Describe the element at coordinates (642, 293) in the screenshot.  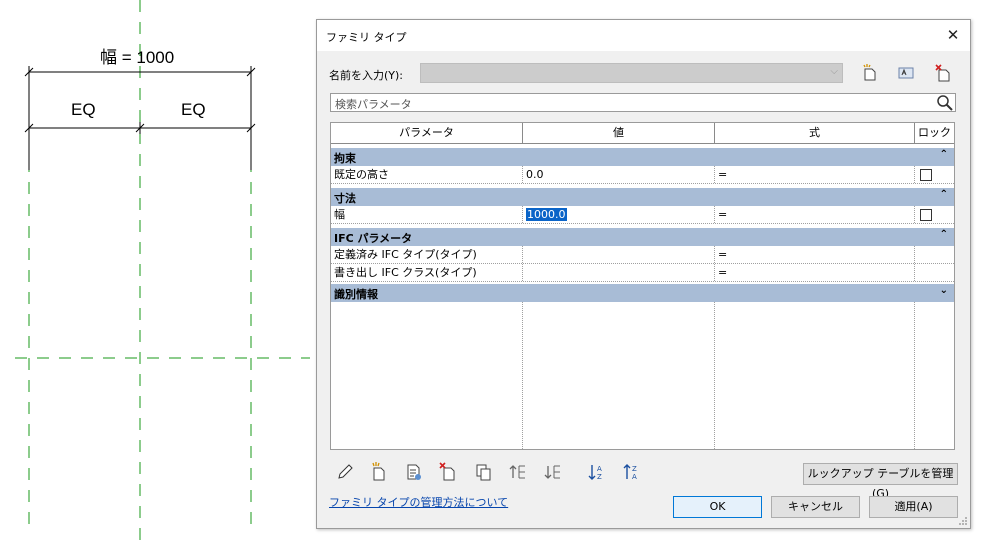
I see `group-identity-data: 識別情報 ⌄` at that location.